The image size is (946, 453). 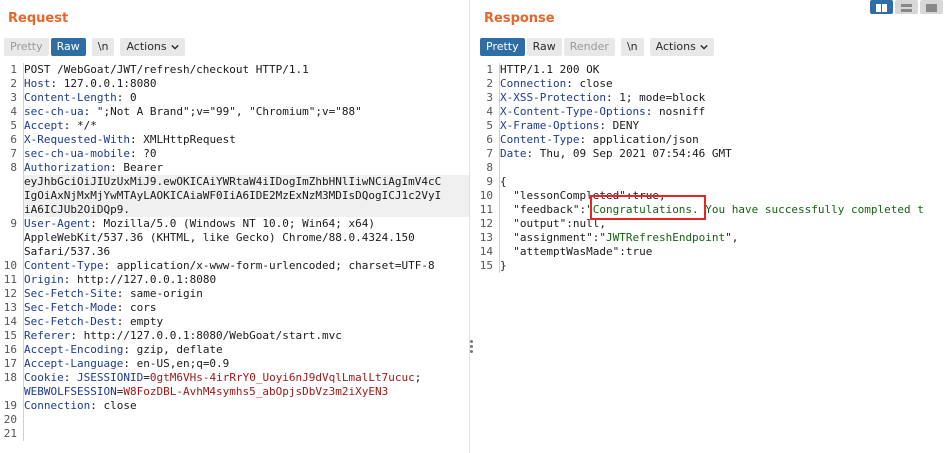 I want to click on pane-splitter-handle, so click(x=472, y=347).